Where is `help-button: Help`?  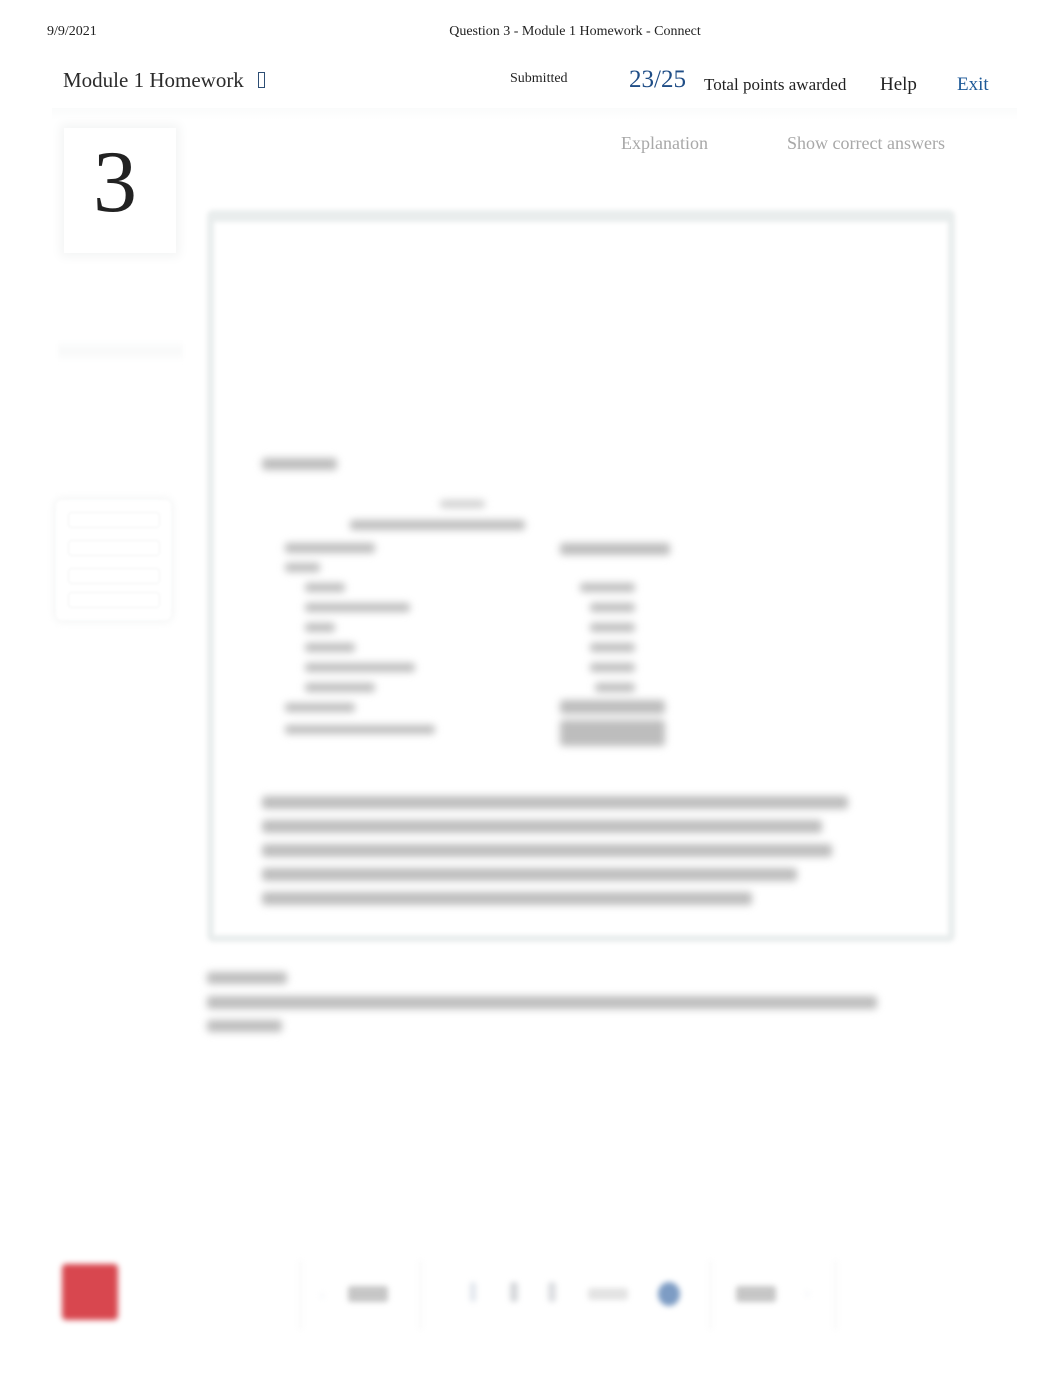 help-button: Help is located at coordinates (898, 85).